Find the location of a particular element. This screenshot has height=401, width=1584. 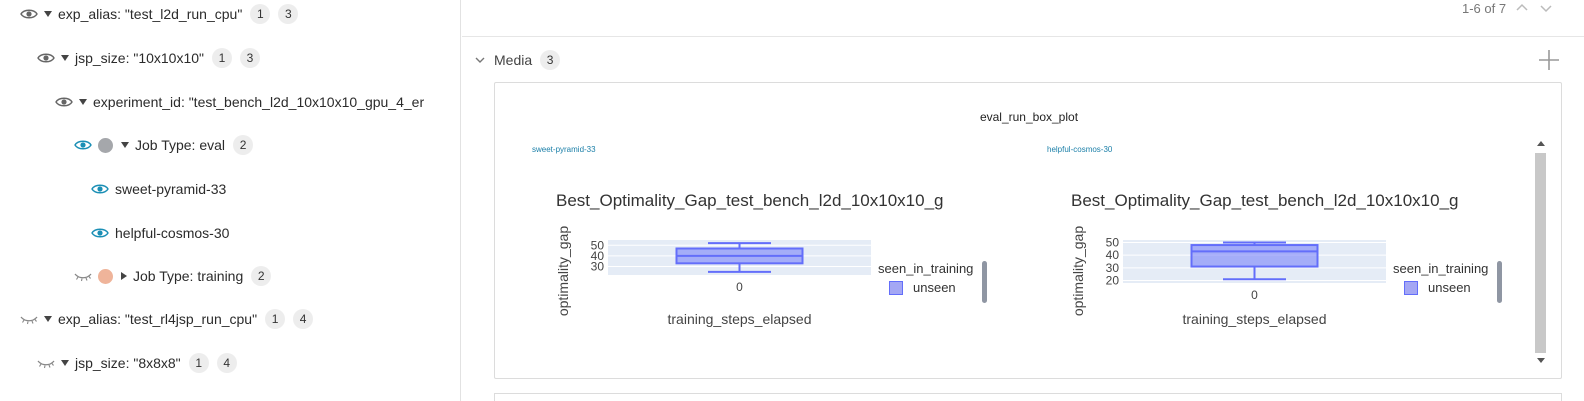

tree-row-job-type-training: Job Type: training 2 is located at coordinates (173, 276).